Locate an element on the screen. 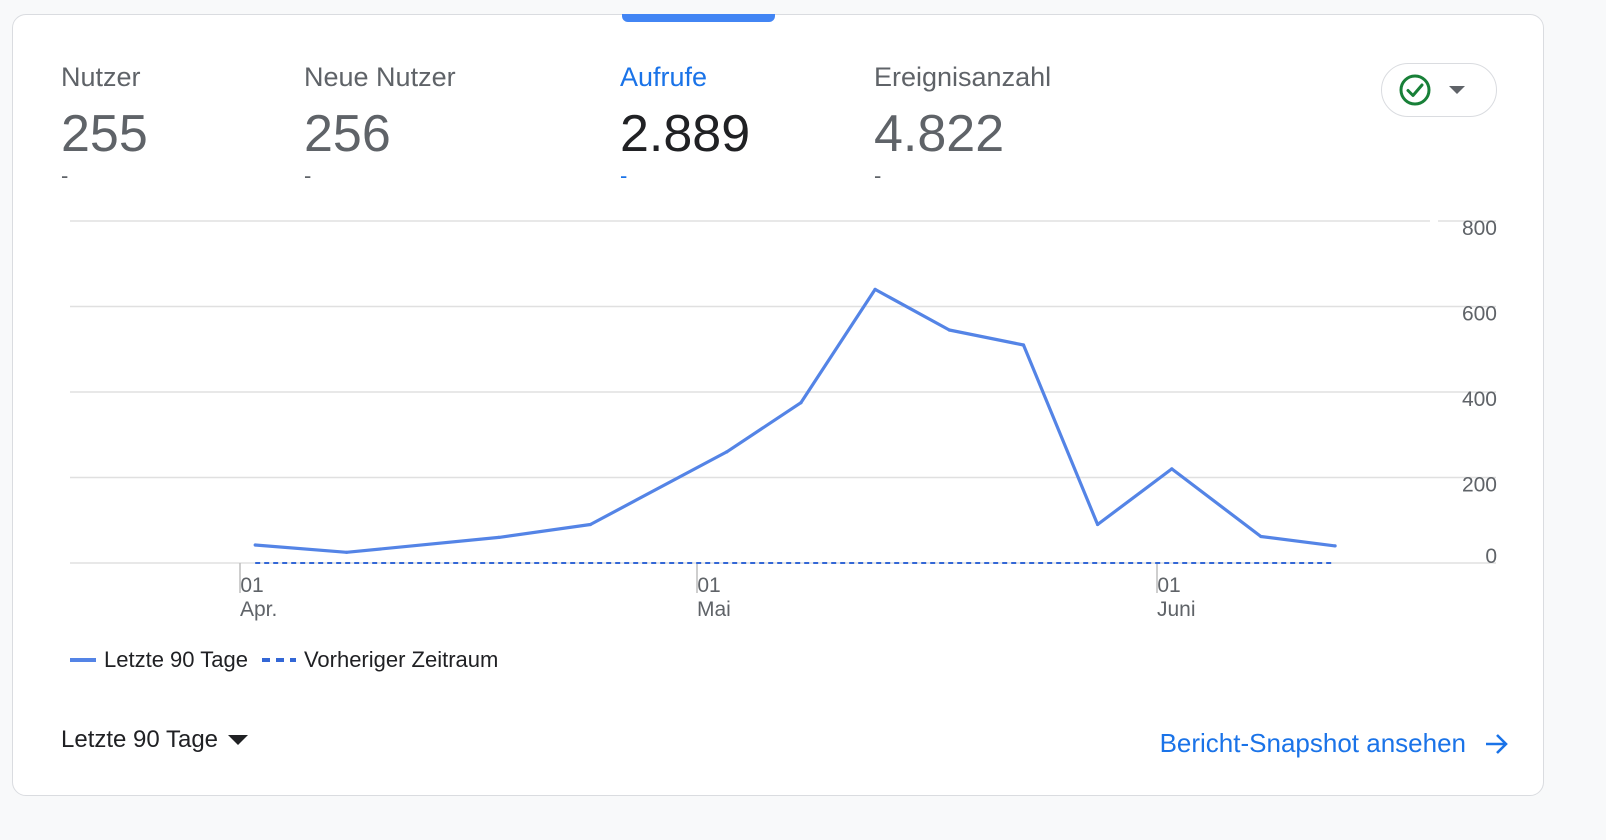 This screenshot has width=1606, height=840. chart-legend: Letzte 90 Tage Vorheriger Zeitraum is located at coordinates (291, 660).